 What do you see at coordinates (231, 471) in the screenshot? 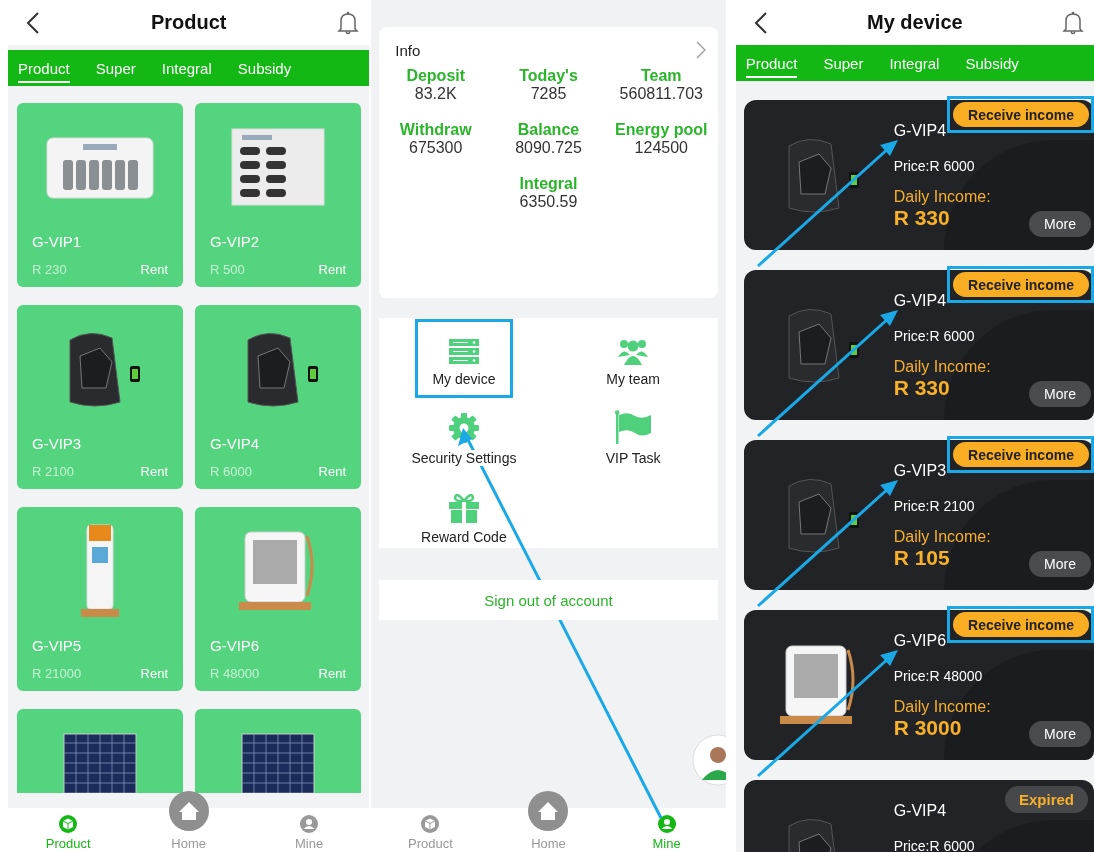
I see `product-price: R 6000` at bounding box center [231, 471].